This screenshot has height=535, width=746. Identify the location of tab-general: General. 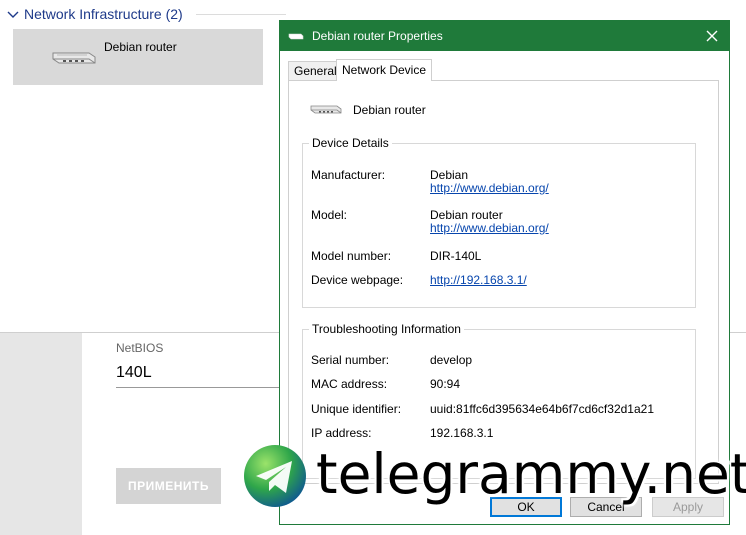
(315, 70).